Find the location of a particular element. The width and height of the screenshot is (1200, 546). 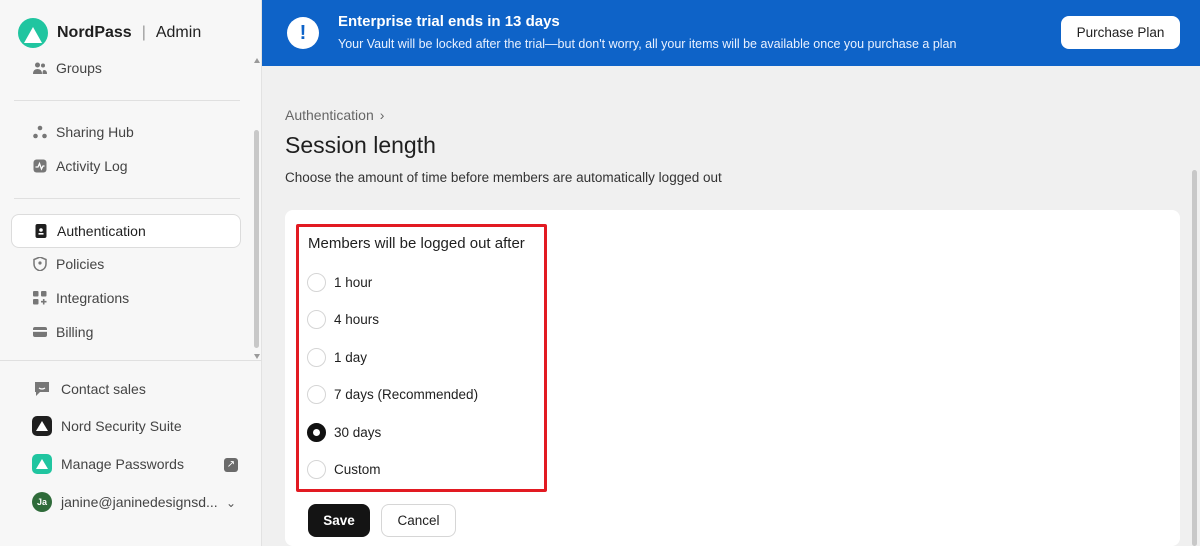

nordpass-app-icon is located at coordinates (42, 464).